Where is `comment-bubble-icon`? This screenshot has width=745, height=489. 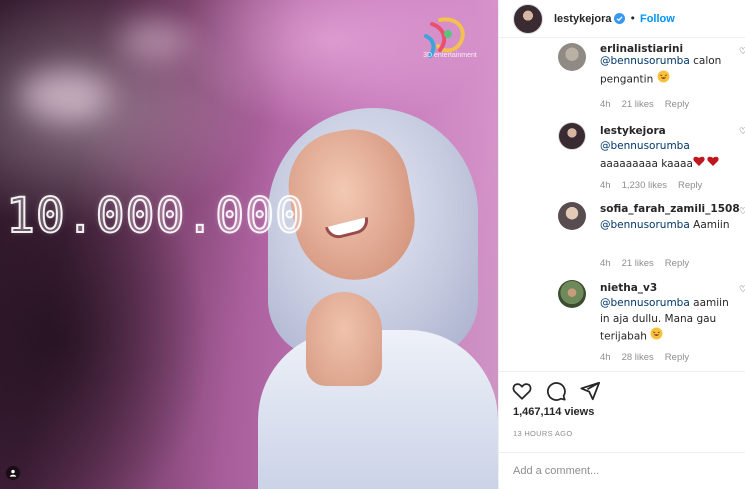
comment-bubble-icon is located at coordinates (556, 391).